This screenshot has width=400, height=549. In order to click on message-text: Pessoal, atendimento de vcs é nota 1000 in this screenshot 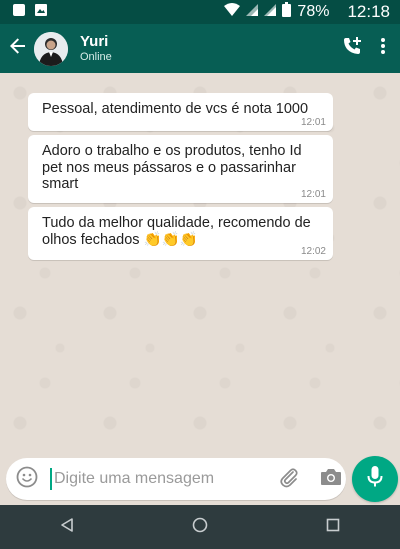, I will do `click(175, 109)`.